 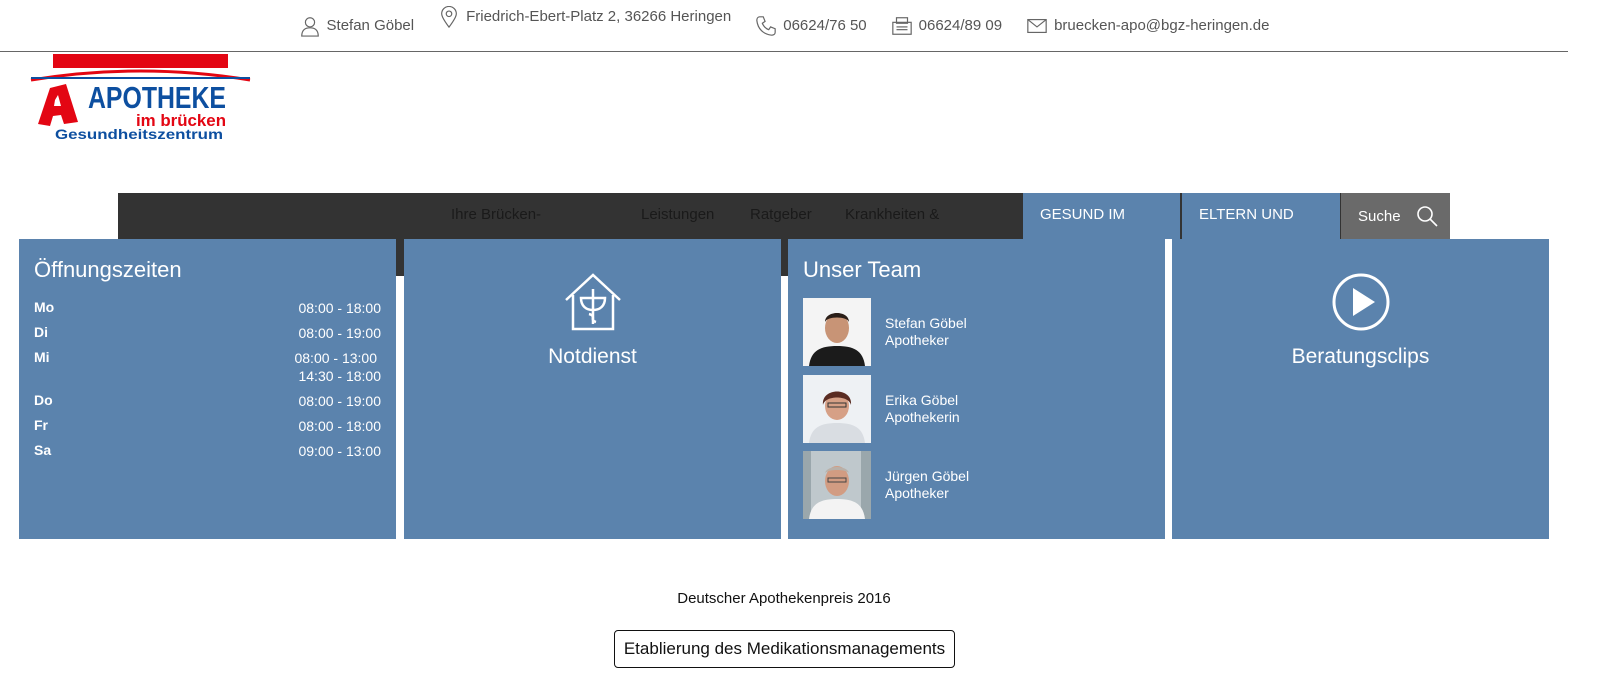 What do you see at coordinates (339, 376) in the screenshot?
I see `hours-time-second: 14:30 - 18:00` at bounding box center [339, 376].